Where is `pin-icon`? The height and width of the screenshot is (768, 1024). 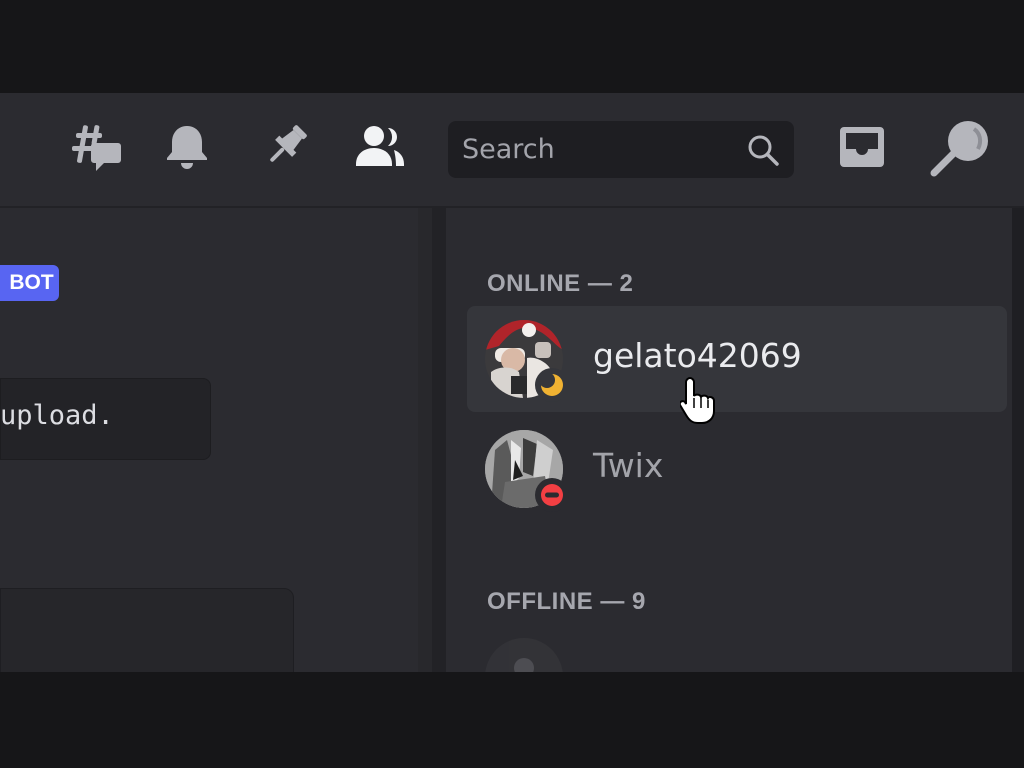 pin-icon is located at coordinates (285, 147).